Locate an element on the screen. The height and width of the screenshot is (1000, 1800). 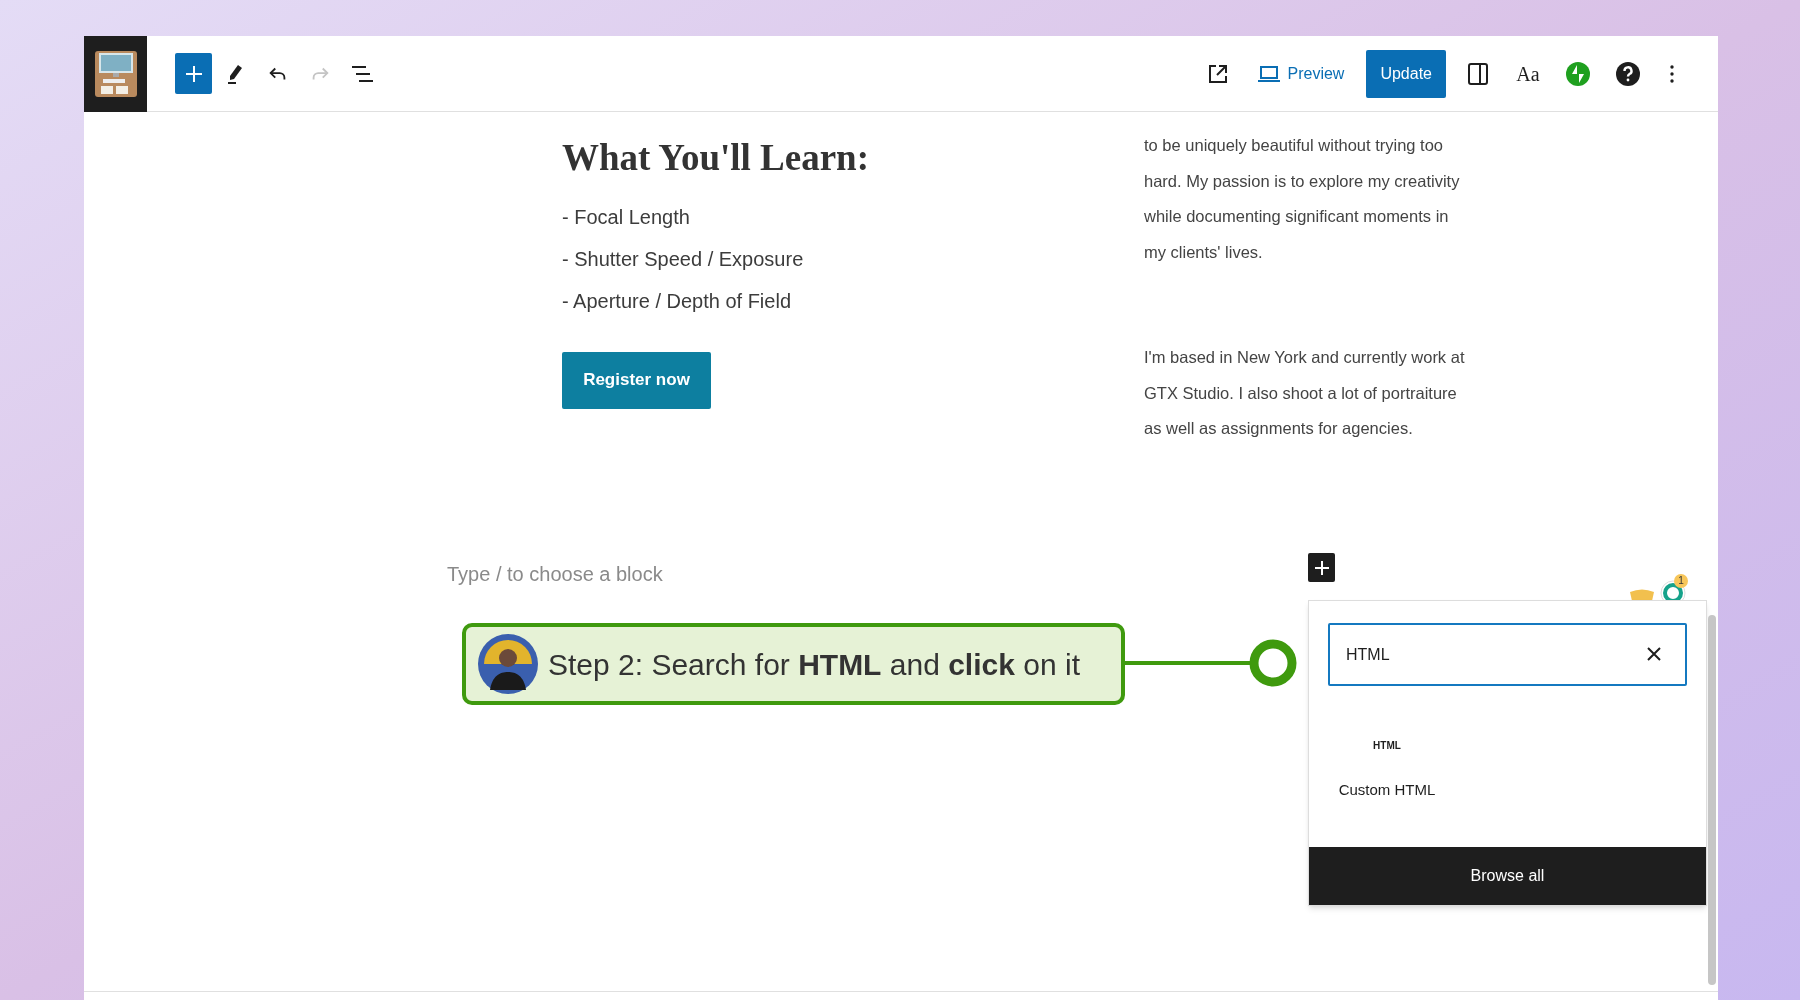
external-link-icon is located at coordinates (1217, 73).